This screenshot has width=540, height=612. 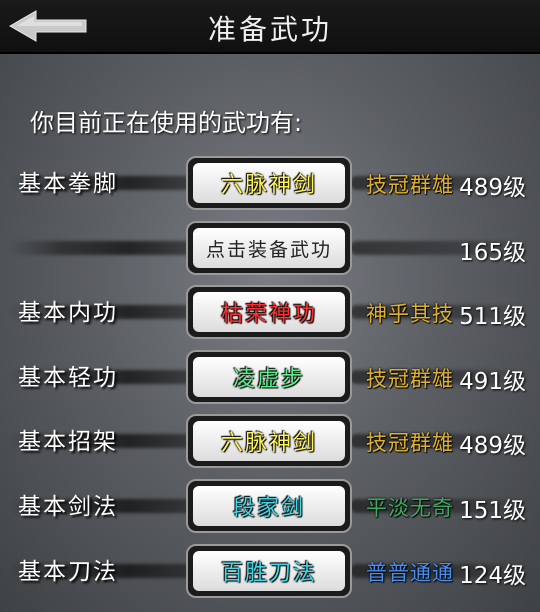 I want to click on skill-name: 点击装备武功, so click(x=269, y=248).